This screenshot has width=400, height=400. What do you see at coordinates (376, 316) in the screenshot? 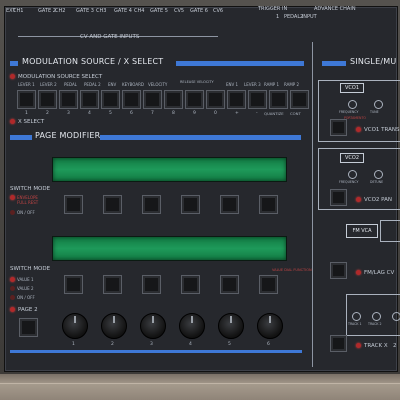
I see `track2-jack` at bounding box center [376, 316].